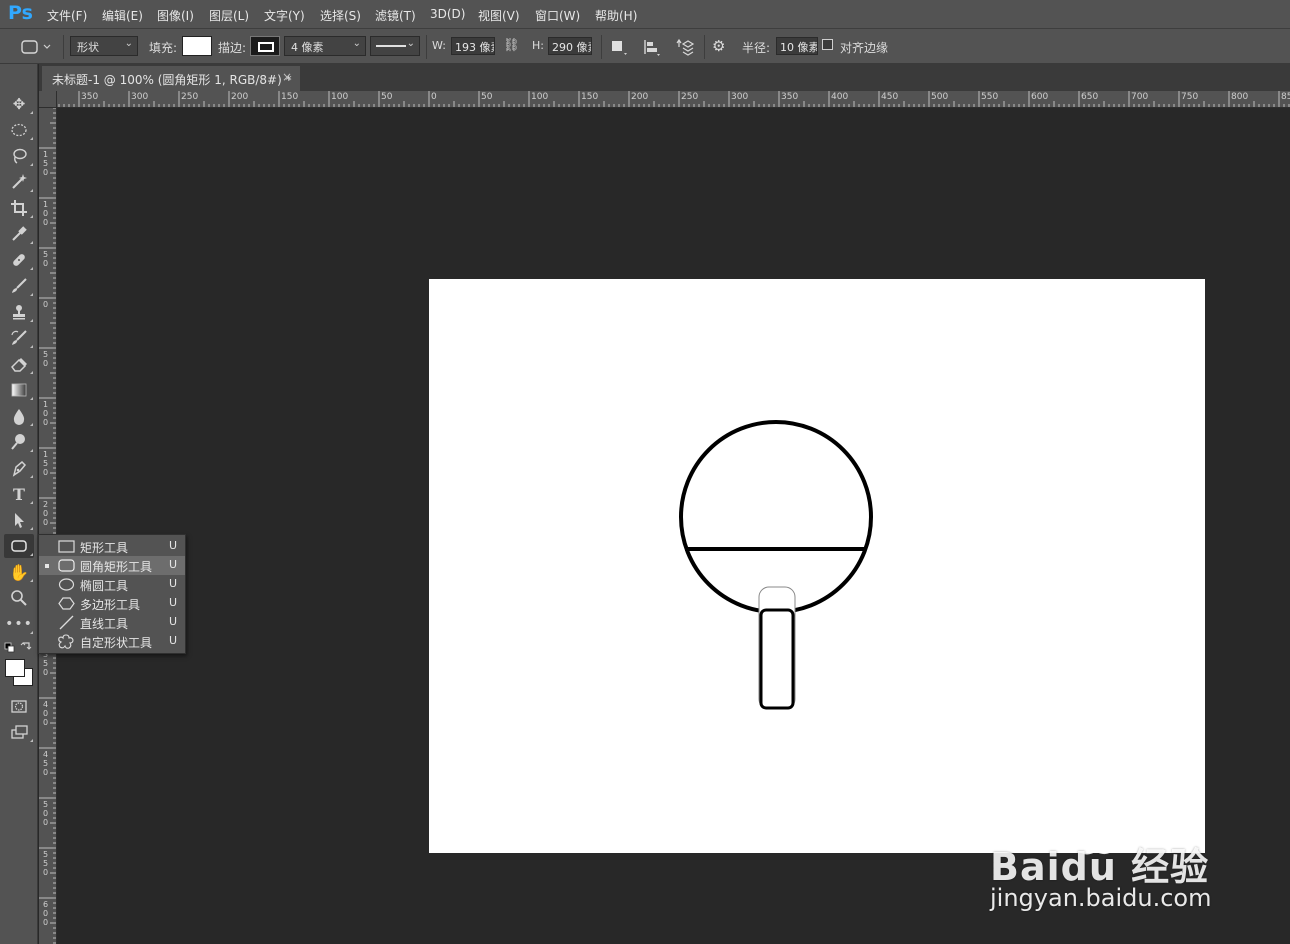  I want to click on pen-icon, so click(19, 468).